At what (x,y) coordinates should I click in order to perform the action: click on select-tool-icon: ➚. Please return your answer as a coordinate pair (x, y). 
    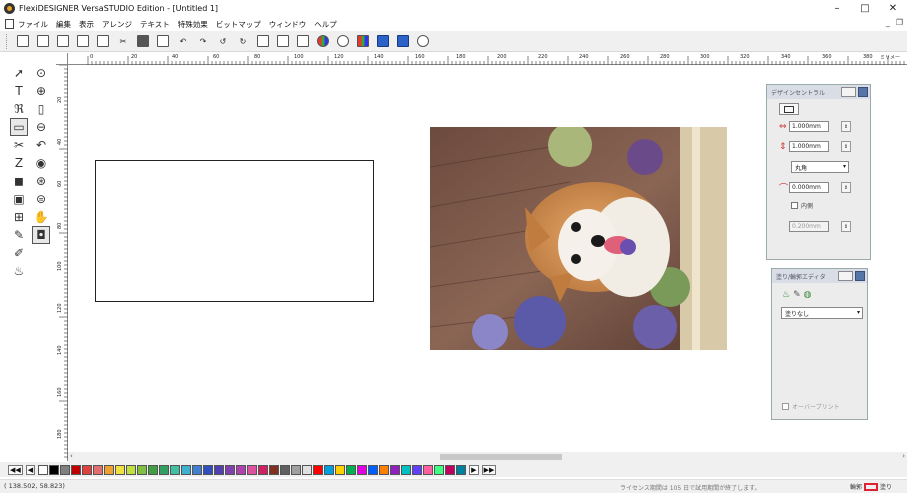
    Looking at the image, I should click on (19, 73).